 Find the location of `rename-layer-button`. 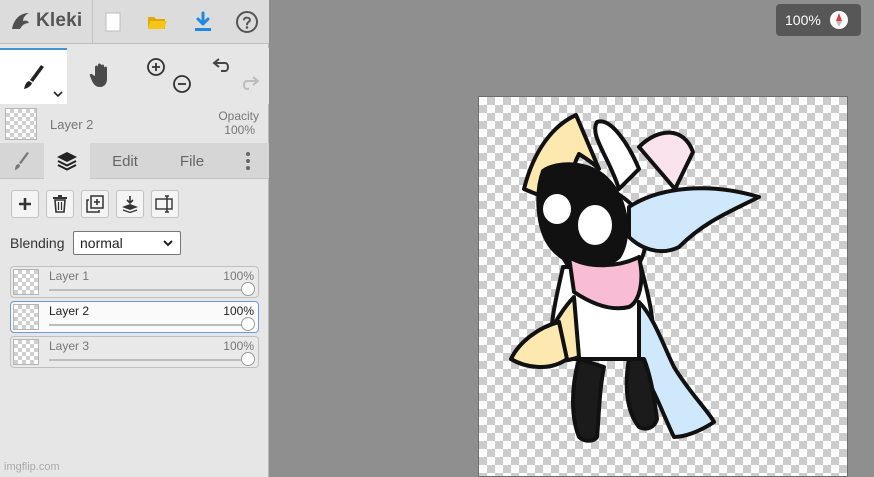

rename-layer-button is located at coordinates (165, 204).